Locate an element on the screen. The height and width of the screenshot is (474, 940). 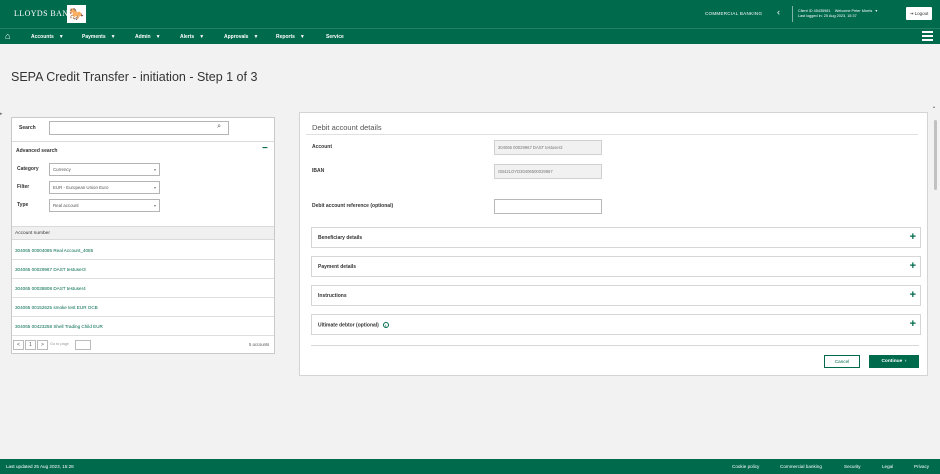
debit-reference-label: Debit account reference (optional) is located at coordinates (353, 206).